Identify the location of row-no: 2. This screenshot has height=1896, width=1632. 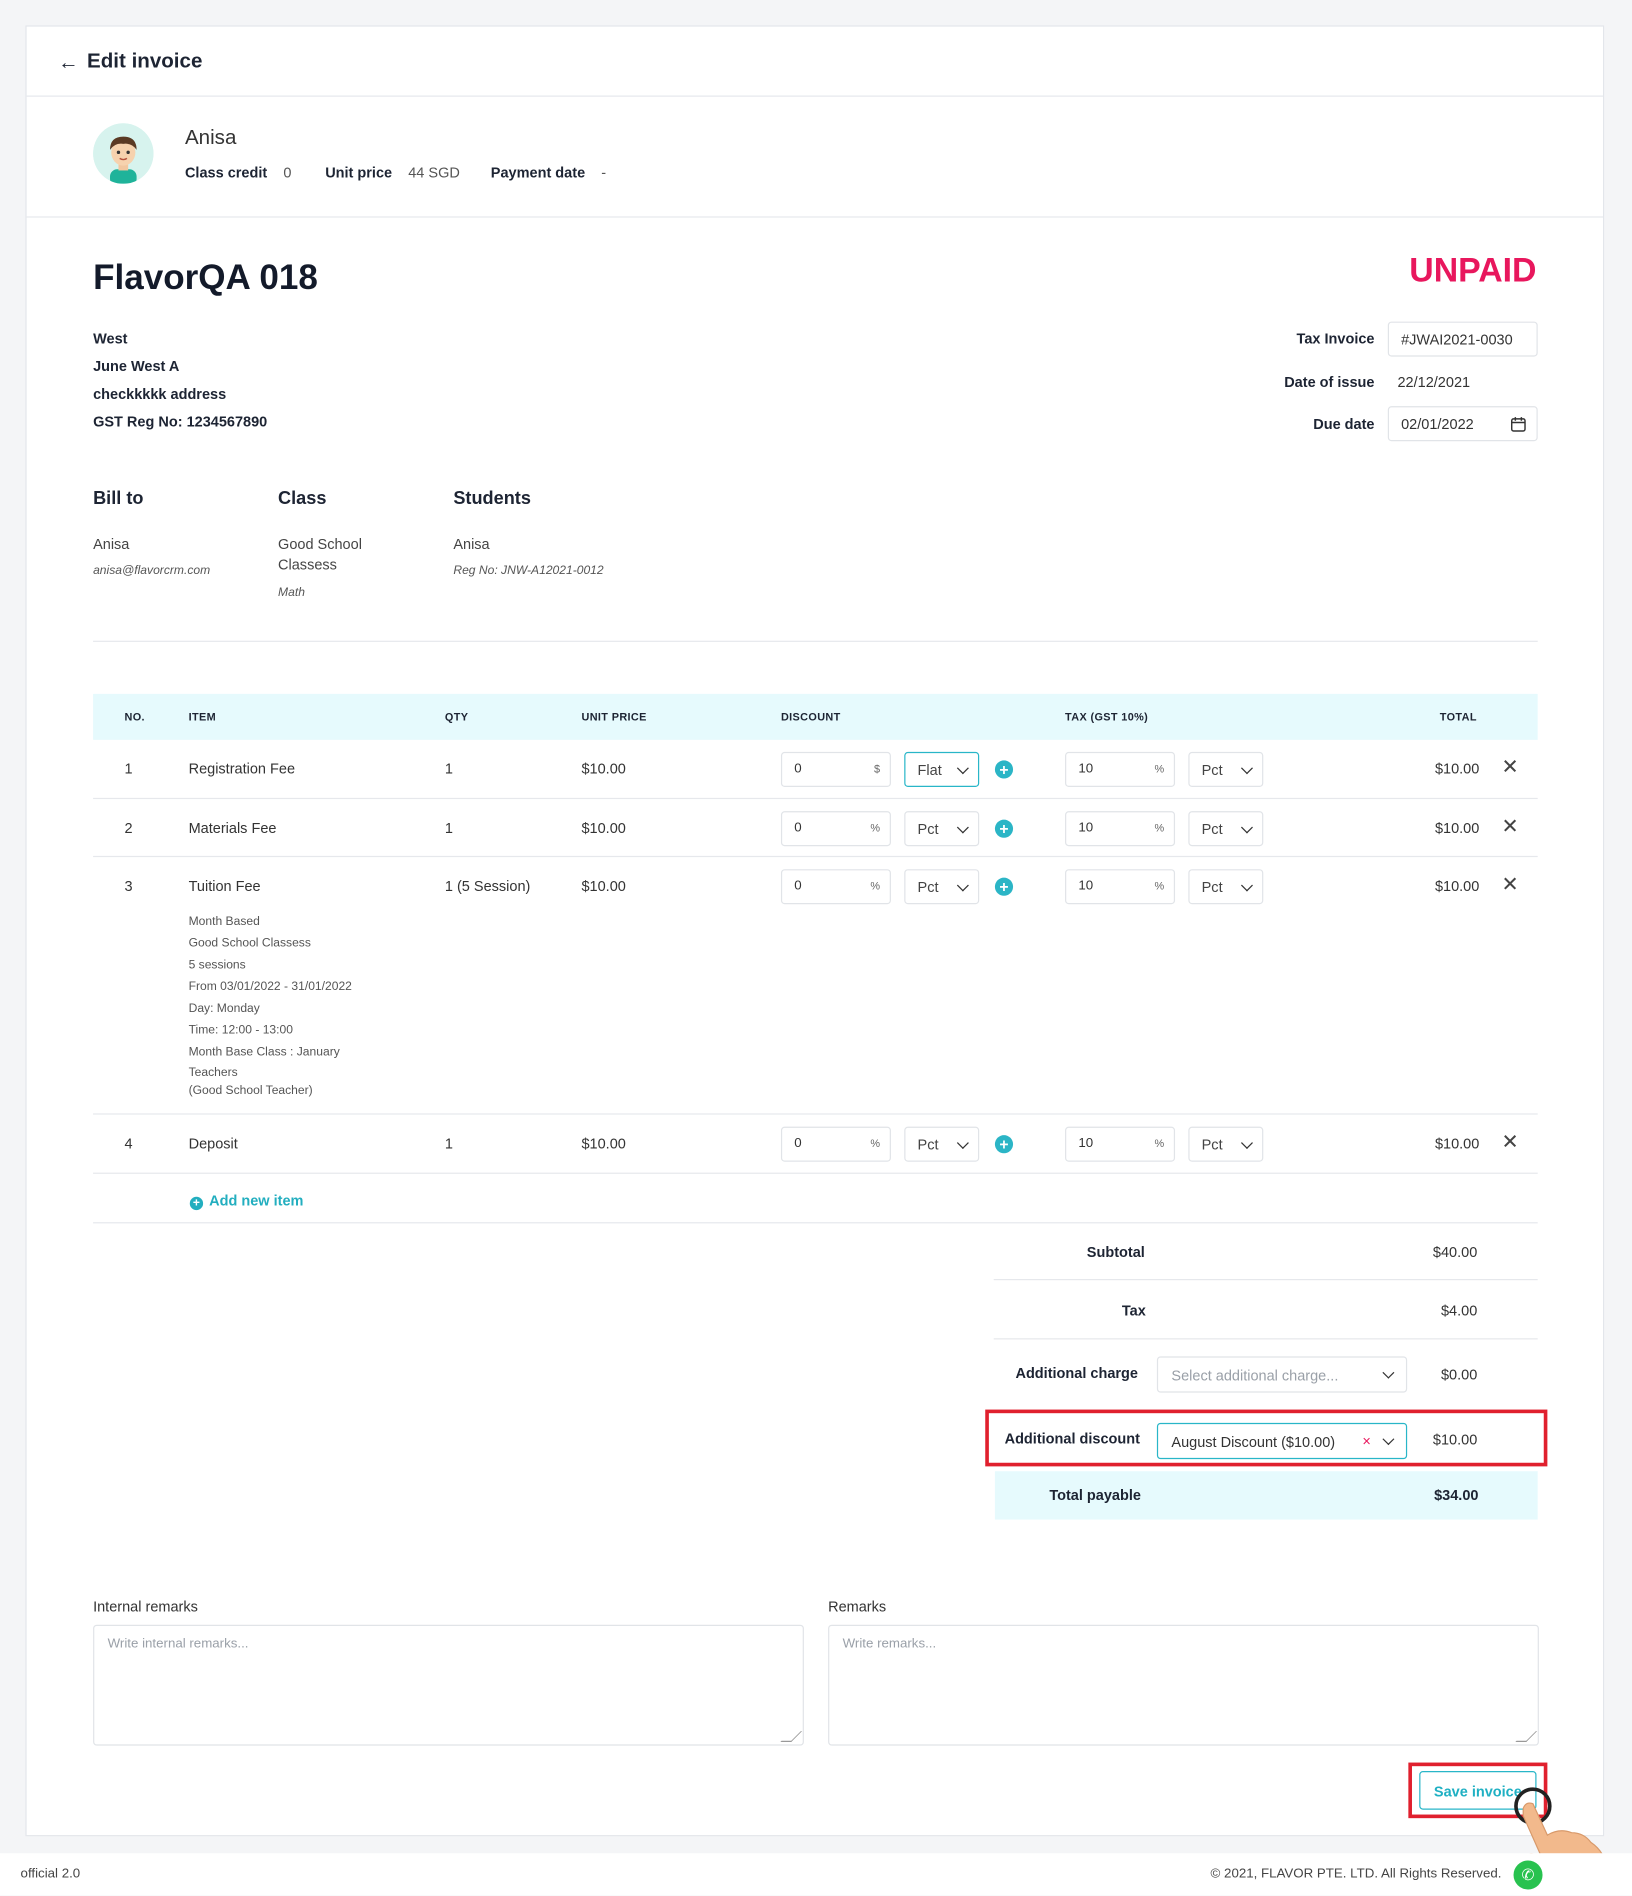
(128, 828).